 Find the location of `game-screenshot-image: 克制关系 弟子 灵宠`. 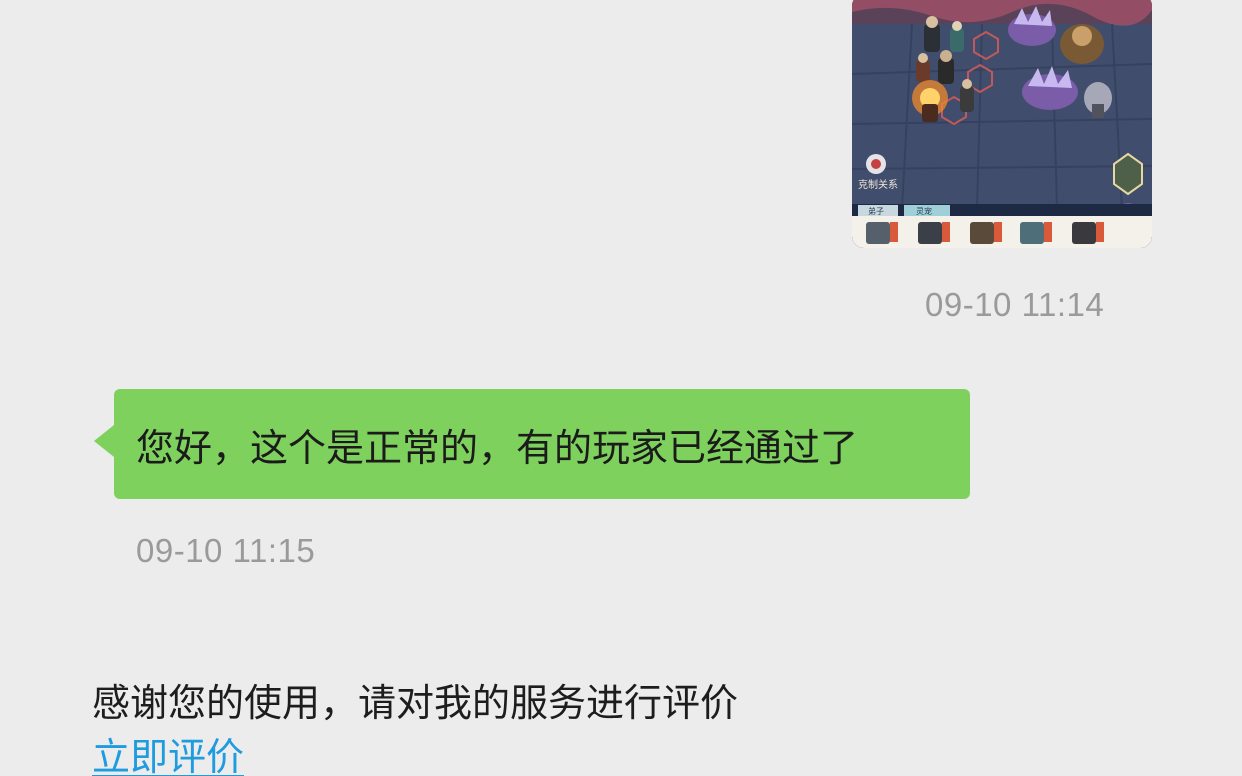

game-screenshot-image: 克制关系 弟子 灵宠 is located at coordinates (1002, 124).